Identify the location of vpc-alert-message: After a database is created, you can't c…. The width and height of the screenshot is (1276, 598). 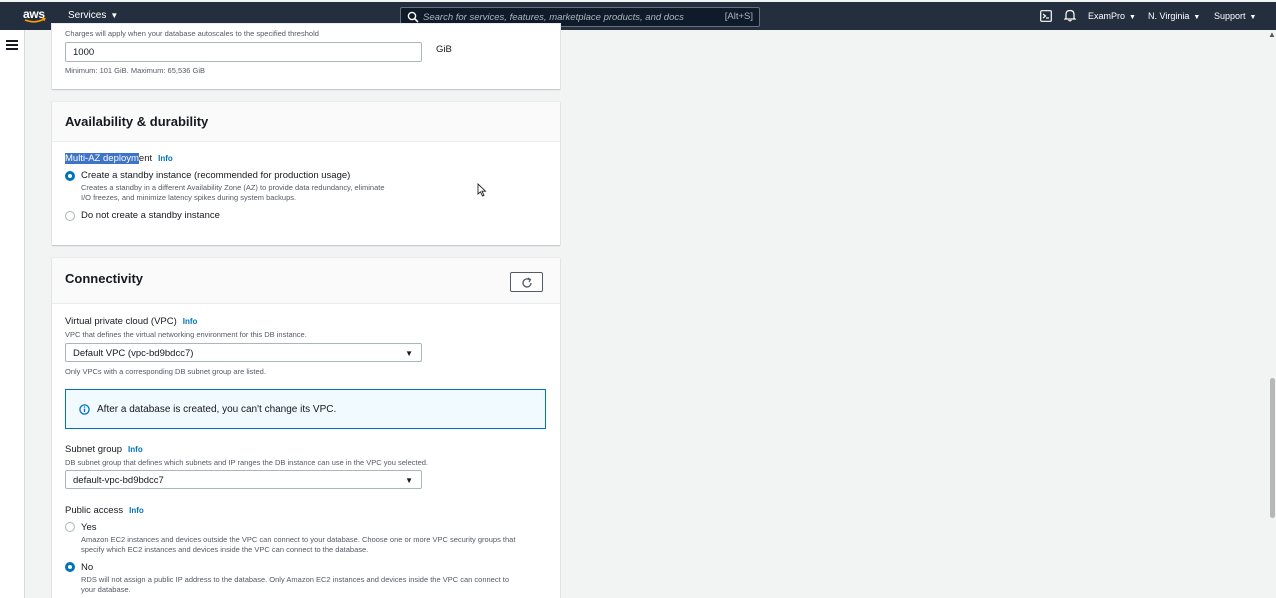
(217, 409).